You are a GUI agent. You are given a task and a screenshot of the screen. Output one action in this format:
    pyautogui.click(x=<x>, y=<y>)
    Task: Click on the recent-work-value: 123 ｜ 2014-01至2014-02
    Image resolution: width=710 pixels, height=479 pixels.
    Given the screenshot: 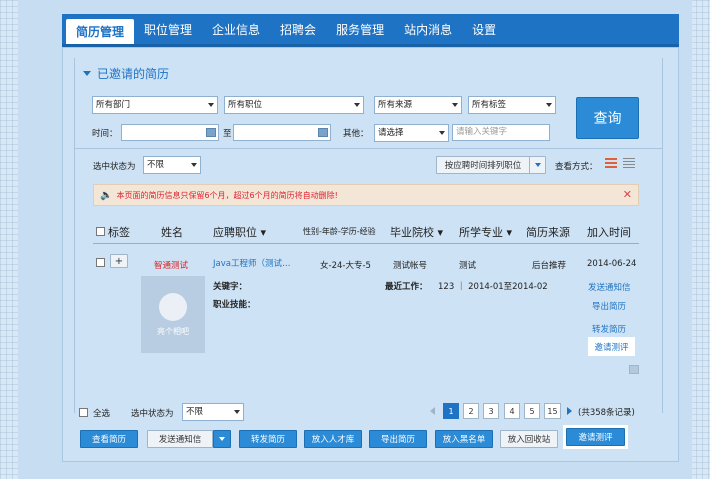 What is the action you would take?
    pyautogui.click(x=493, y=287)
    